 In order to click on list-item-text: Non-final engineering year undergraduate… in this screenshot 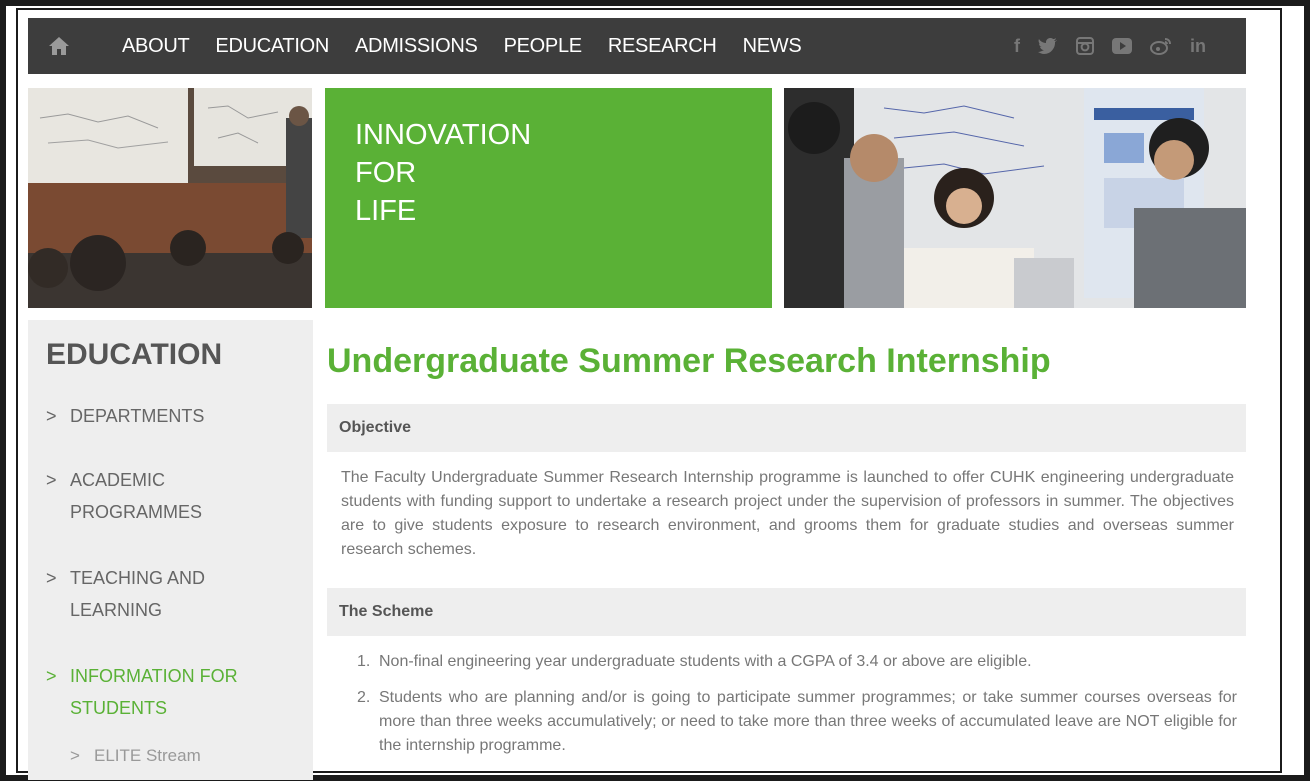, I will do `click(705, 661)`.